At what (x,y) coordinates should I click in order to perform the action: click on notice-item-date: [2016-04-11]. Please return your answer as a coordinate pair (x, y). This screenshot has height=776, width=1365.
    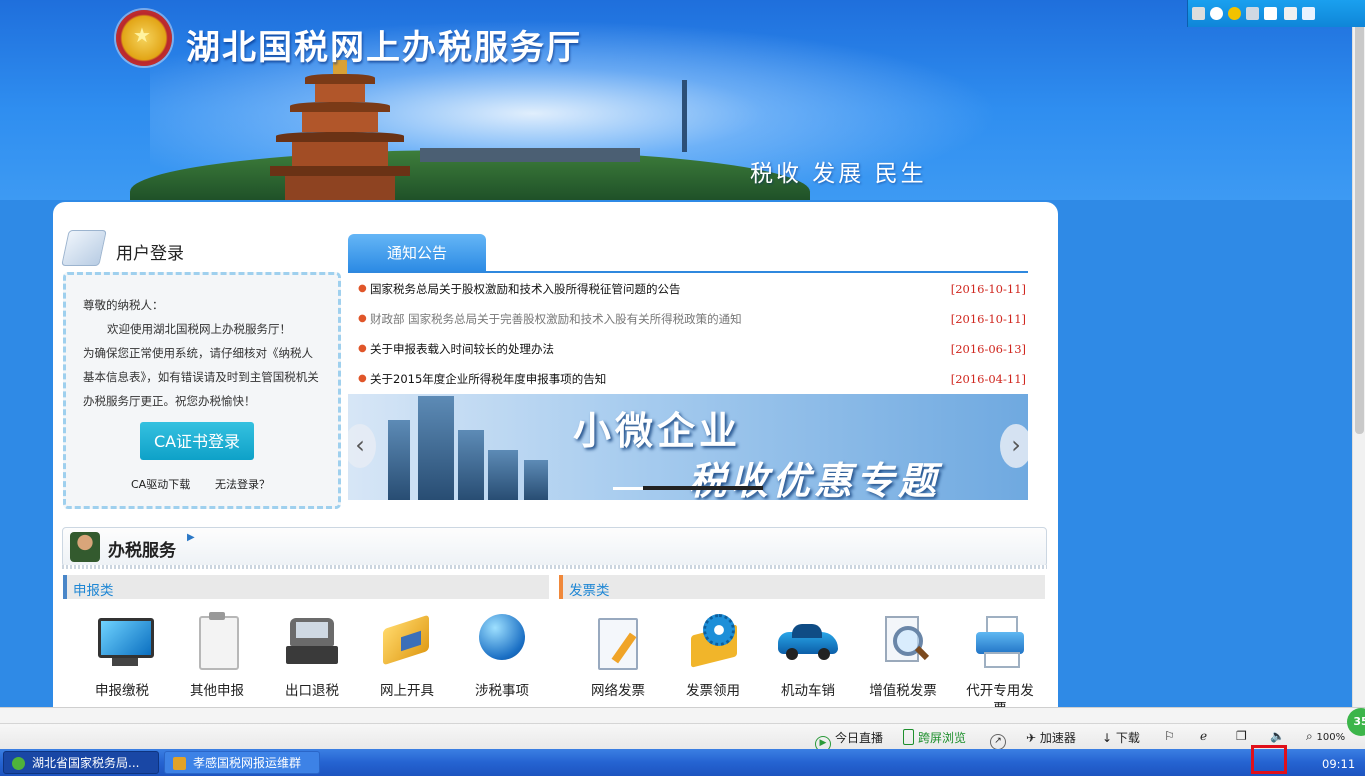
    Looking at the image, I should click on (988, 379).